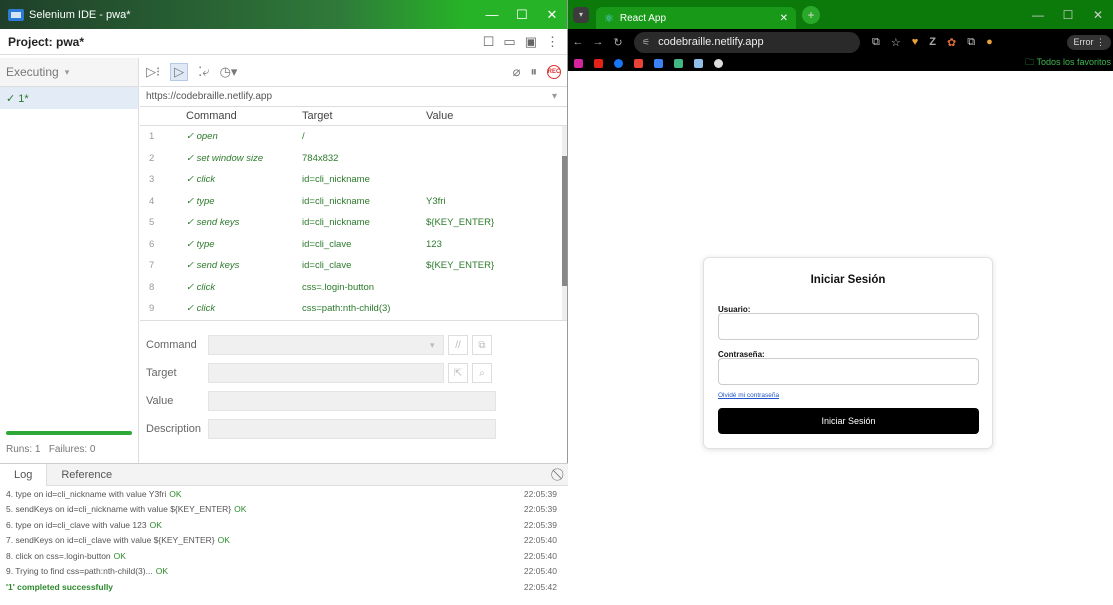 Image resolution: width=1113 pixels, height=605 pixels. Describe the element at coordinates (696, 18) in the screenshot. I see `browser-tab: ⚛ React App ✕` at that location.